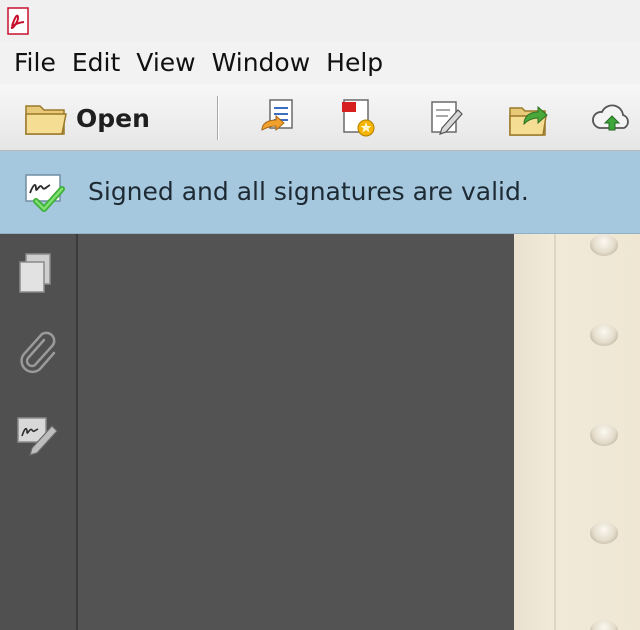 The height and width of the screenshot is (630, 640). Describe the element at coordinates (113, 118) in the screenshot. I see `open-label: Open` at that location.